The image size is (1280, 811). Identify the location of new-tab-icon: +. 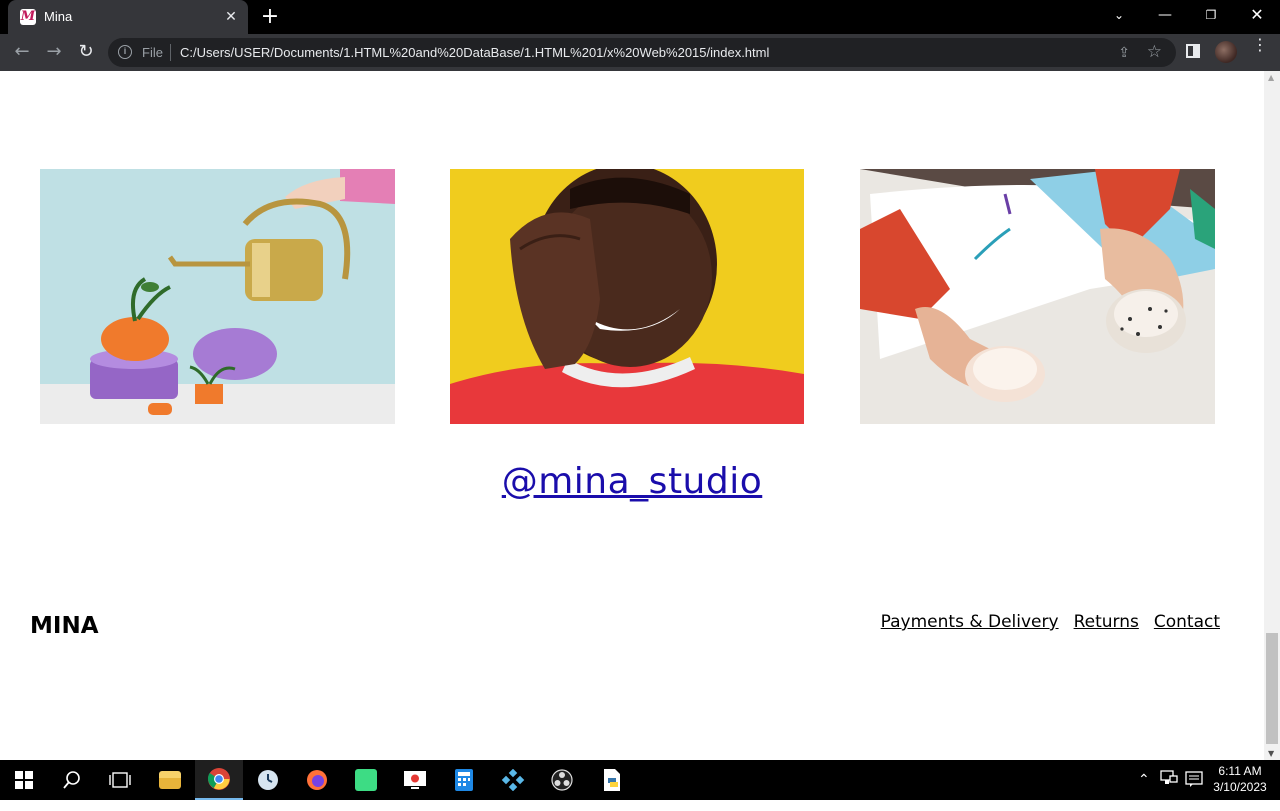
(270, 17).